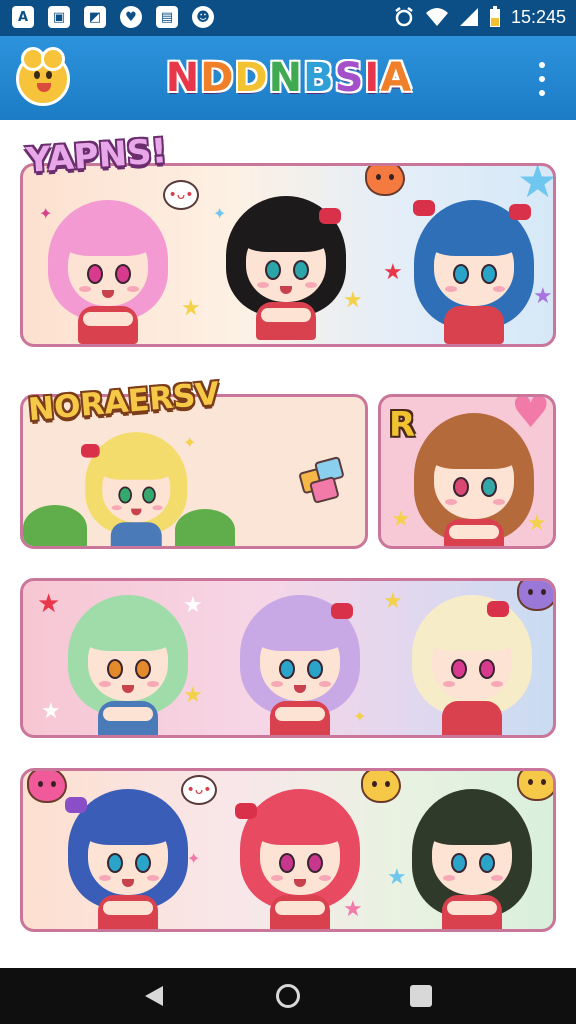 The height and width of the screenshot is (1024, 576). Describe the element at coordinates (23, 17) in the screenshot. I see `text-icon: A` at that location.